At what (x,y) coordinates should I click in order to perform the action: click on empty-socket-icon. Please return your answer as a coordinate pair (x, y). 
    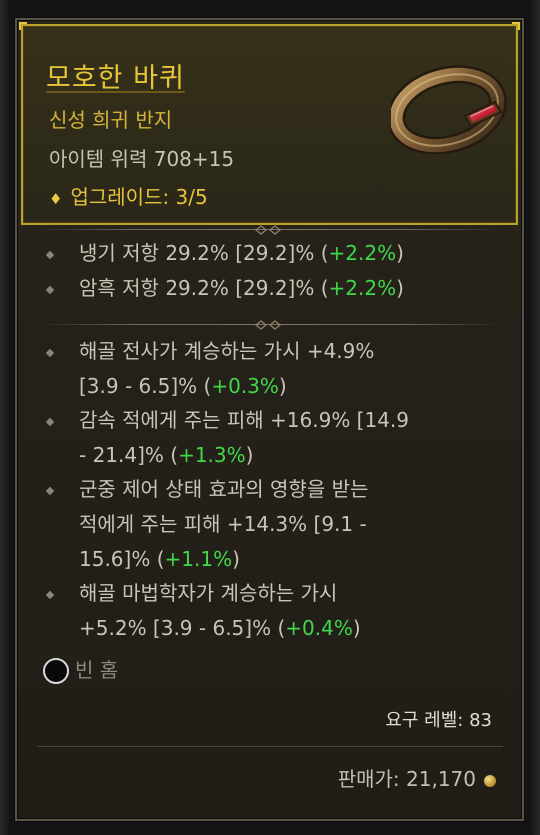
    Looking at the image, I should click on (56, 671).